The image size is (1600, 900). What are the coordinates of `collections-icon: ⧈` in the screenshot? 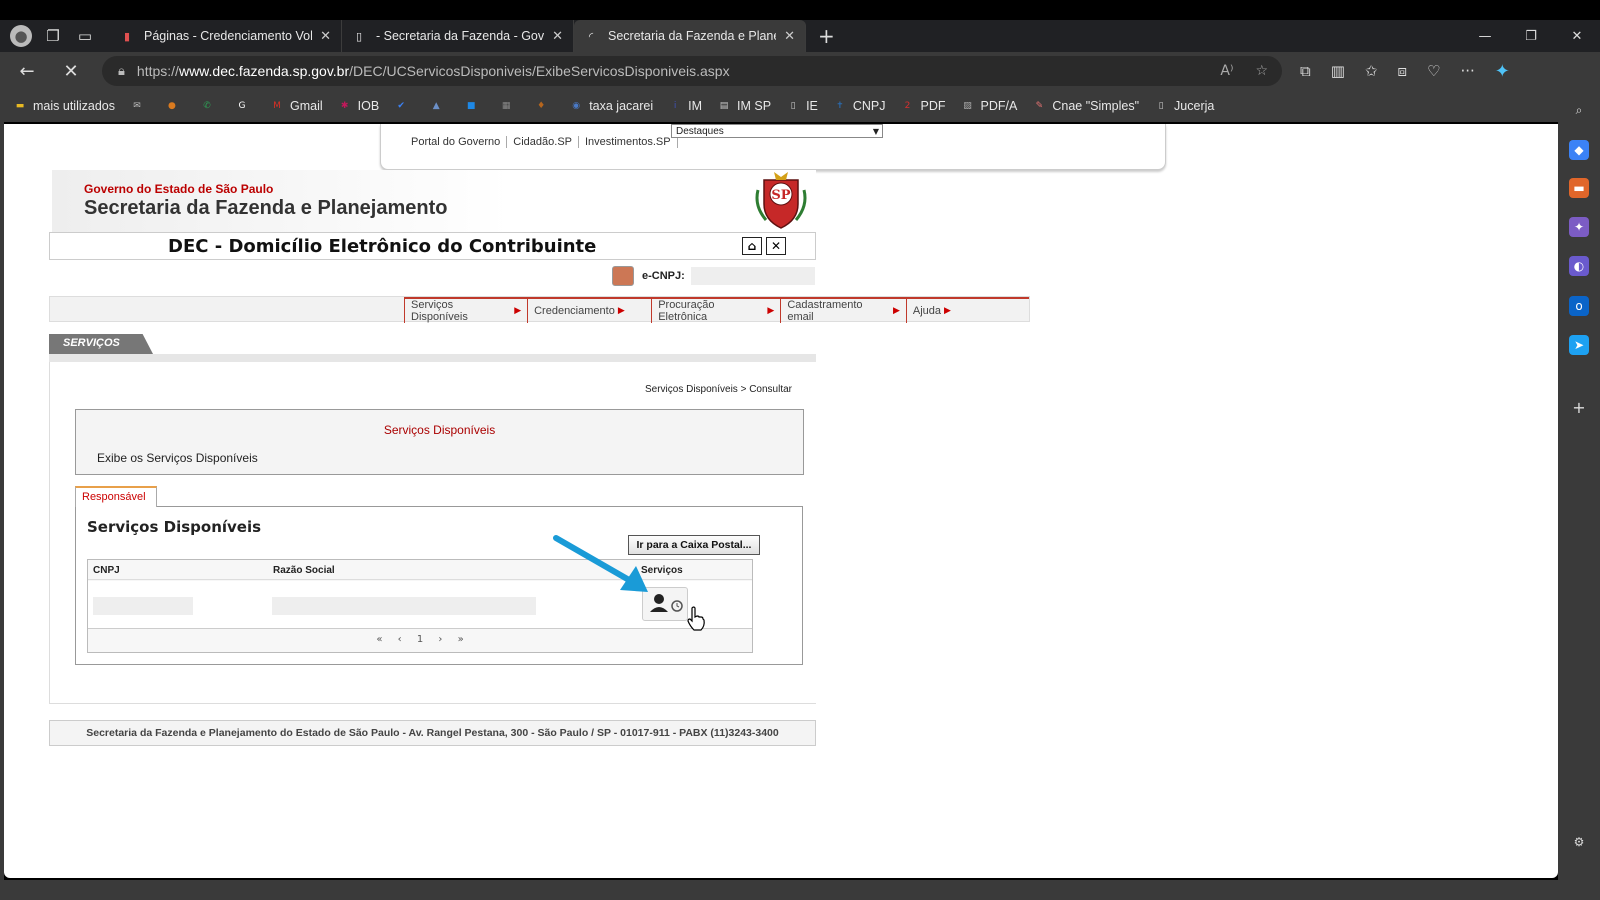 It's located at (1402, 71).